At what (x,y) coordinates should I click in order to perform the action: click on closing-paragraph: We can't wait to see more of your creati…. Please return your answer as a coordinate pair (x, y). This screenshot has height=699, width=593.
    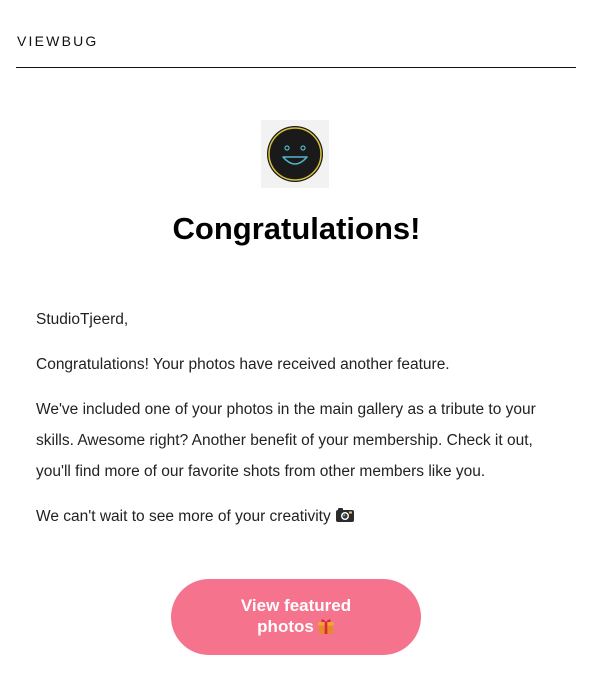
    Looking at the image, I should click on (301, 517).